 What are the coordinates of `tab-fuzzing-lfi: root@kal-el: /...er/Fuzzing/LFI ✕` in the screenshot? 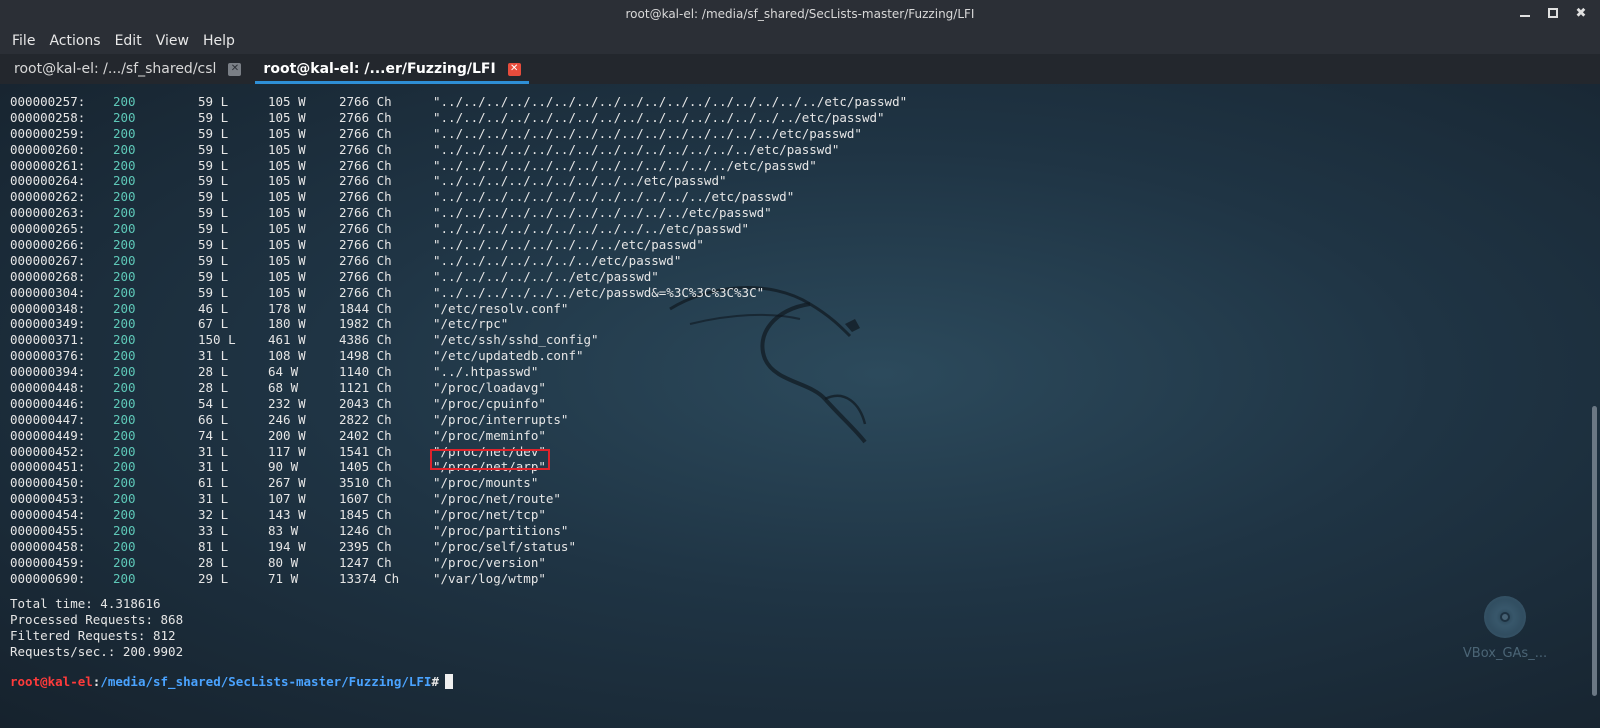 It's located at (389, 69).